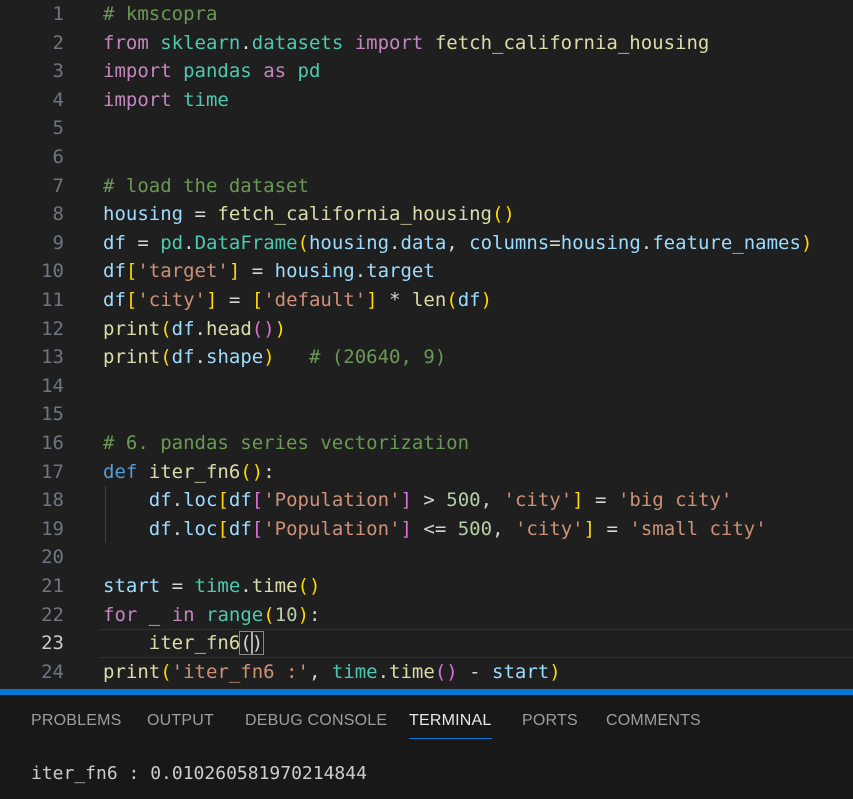 The height and width of the screenshot is (799, 853). I want to click on code-token: 'target', so click(183, 271).